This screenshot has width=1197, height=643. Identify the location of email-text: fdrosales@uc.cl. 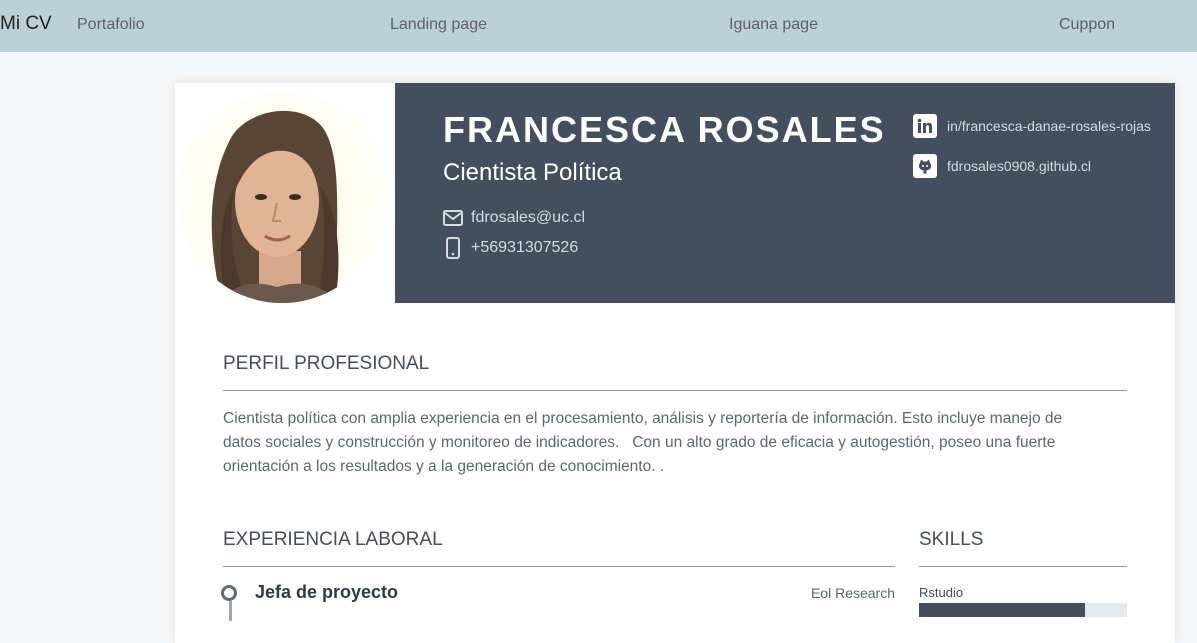
(528, 218).